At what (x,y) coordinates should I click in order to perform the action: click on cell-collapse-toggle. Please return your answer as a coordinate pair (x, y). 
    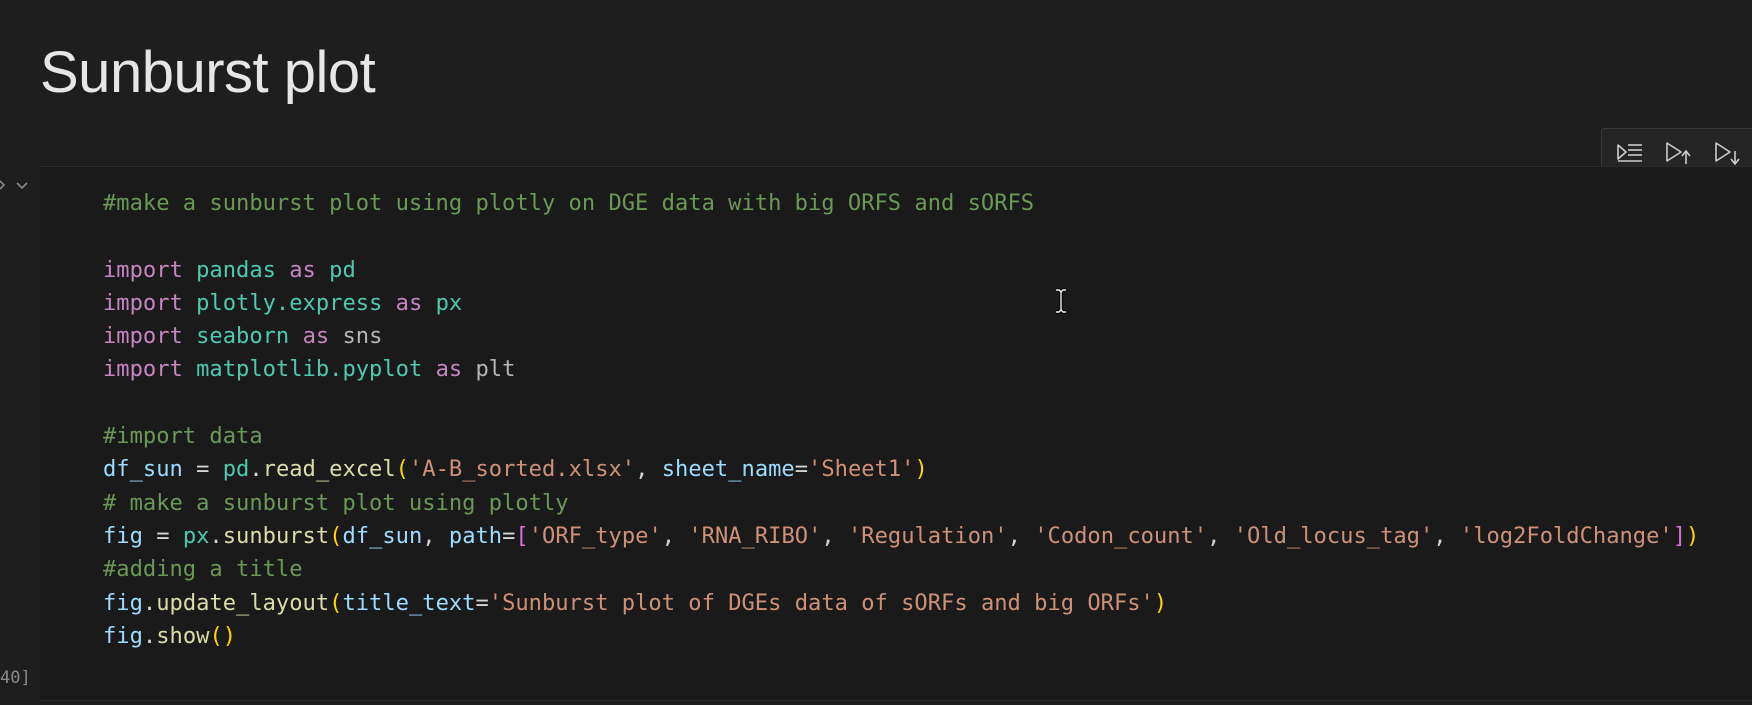
    Looking at the image, I should click on (18, 186).